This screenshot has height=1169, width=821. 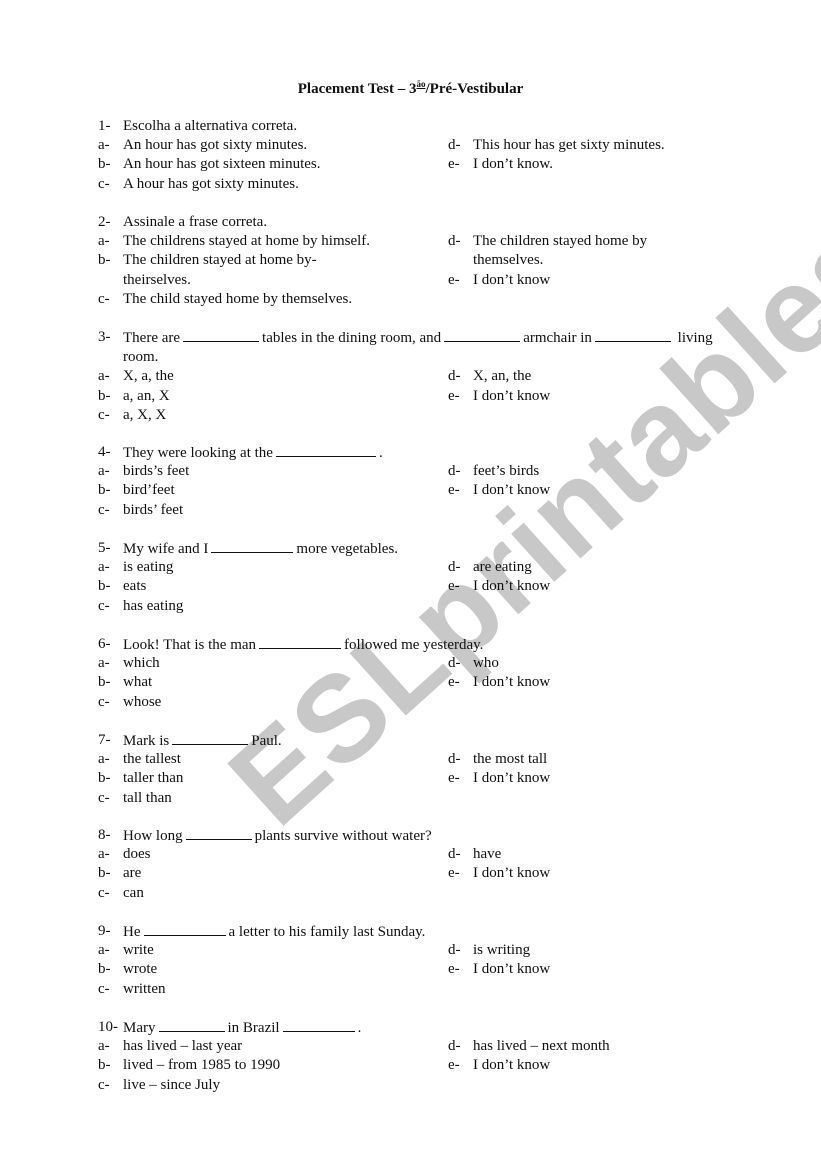 What do you see at coordinates (273, 989) in the screenshot?
I see `option-c: c-written` at bounding box center [273, 989].